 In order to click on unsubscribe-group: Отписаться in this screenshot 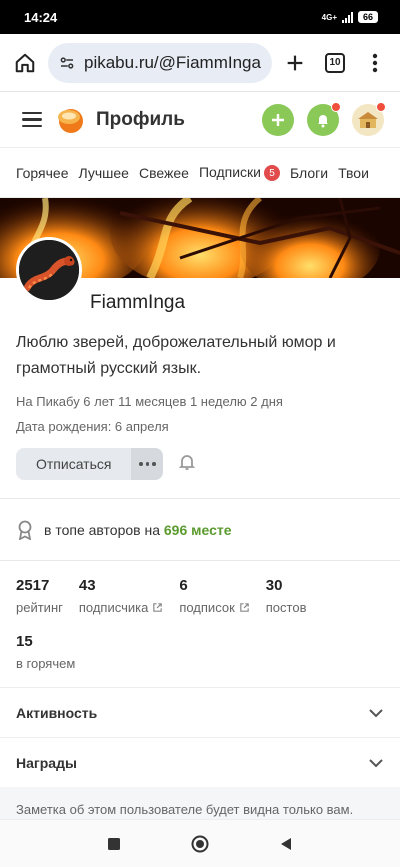, I will do `click(90, 464)`.